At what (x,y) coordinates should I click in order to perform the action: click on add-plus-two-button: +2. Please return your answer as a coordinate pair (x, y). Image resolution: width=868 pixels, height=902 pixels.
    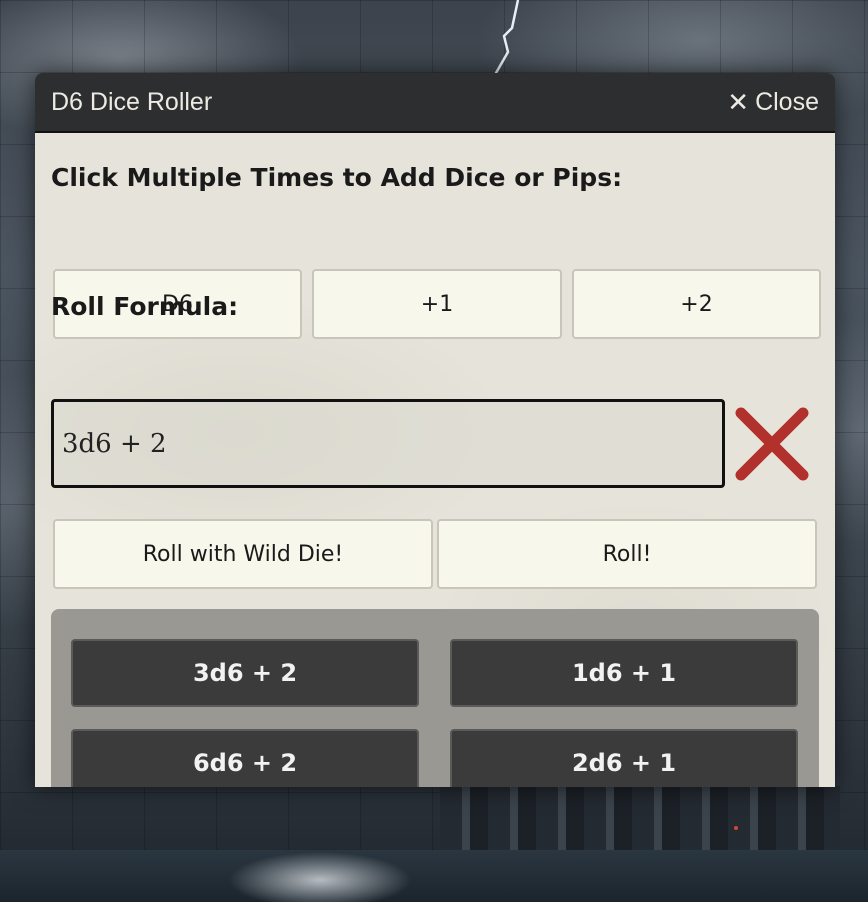
    Looking at the image, I should click on (696, 304).